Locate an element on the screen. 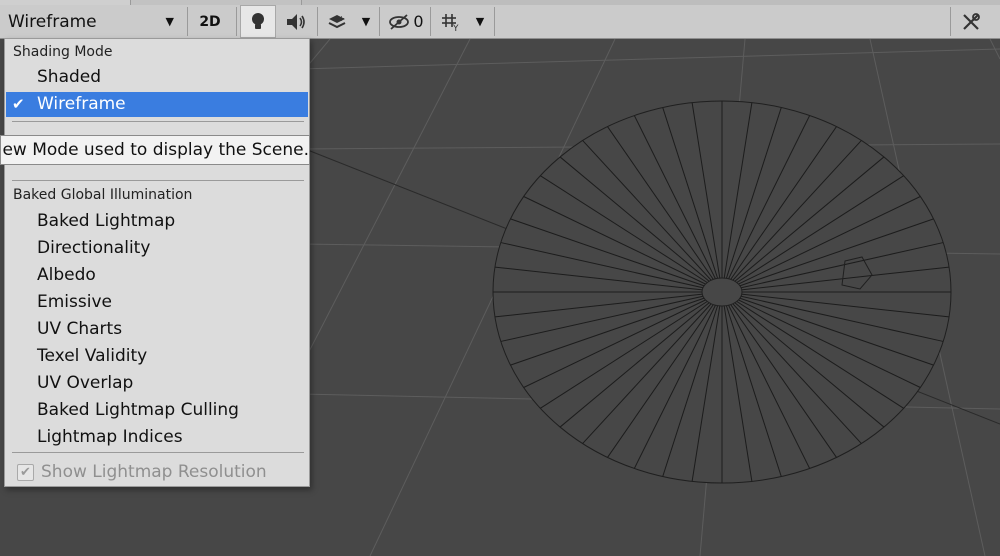 This screenshot has height=556, width=1000. menu-item-label: UV Charts is located at coordinates (80, 329).